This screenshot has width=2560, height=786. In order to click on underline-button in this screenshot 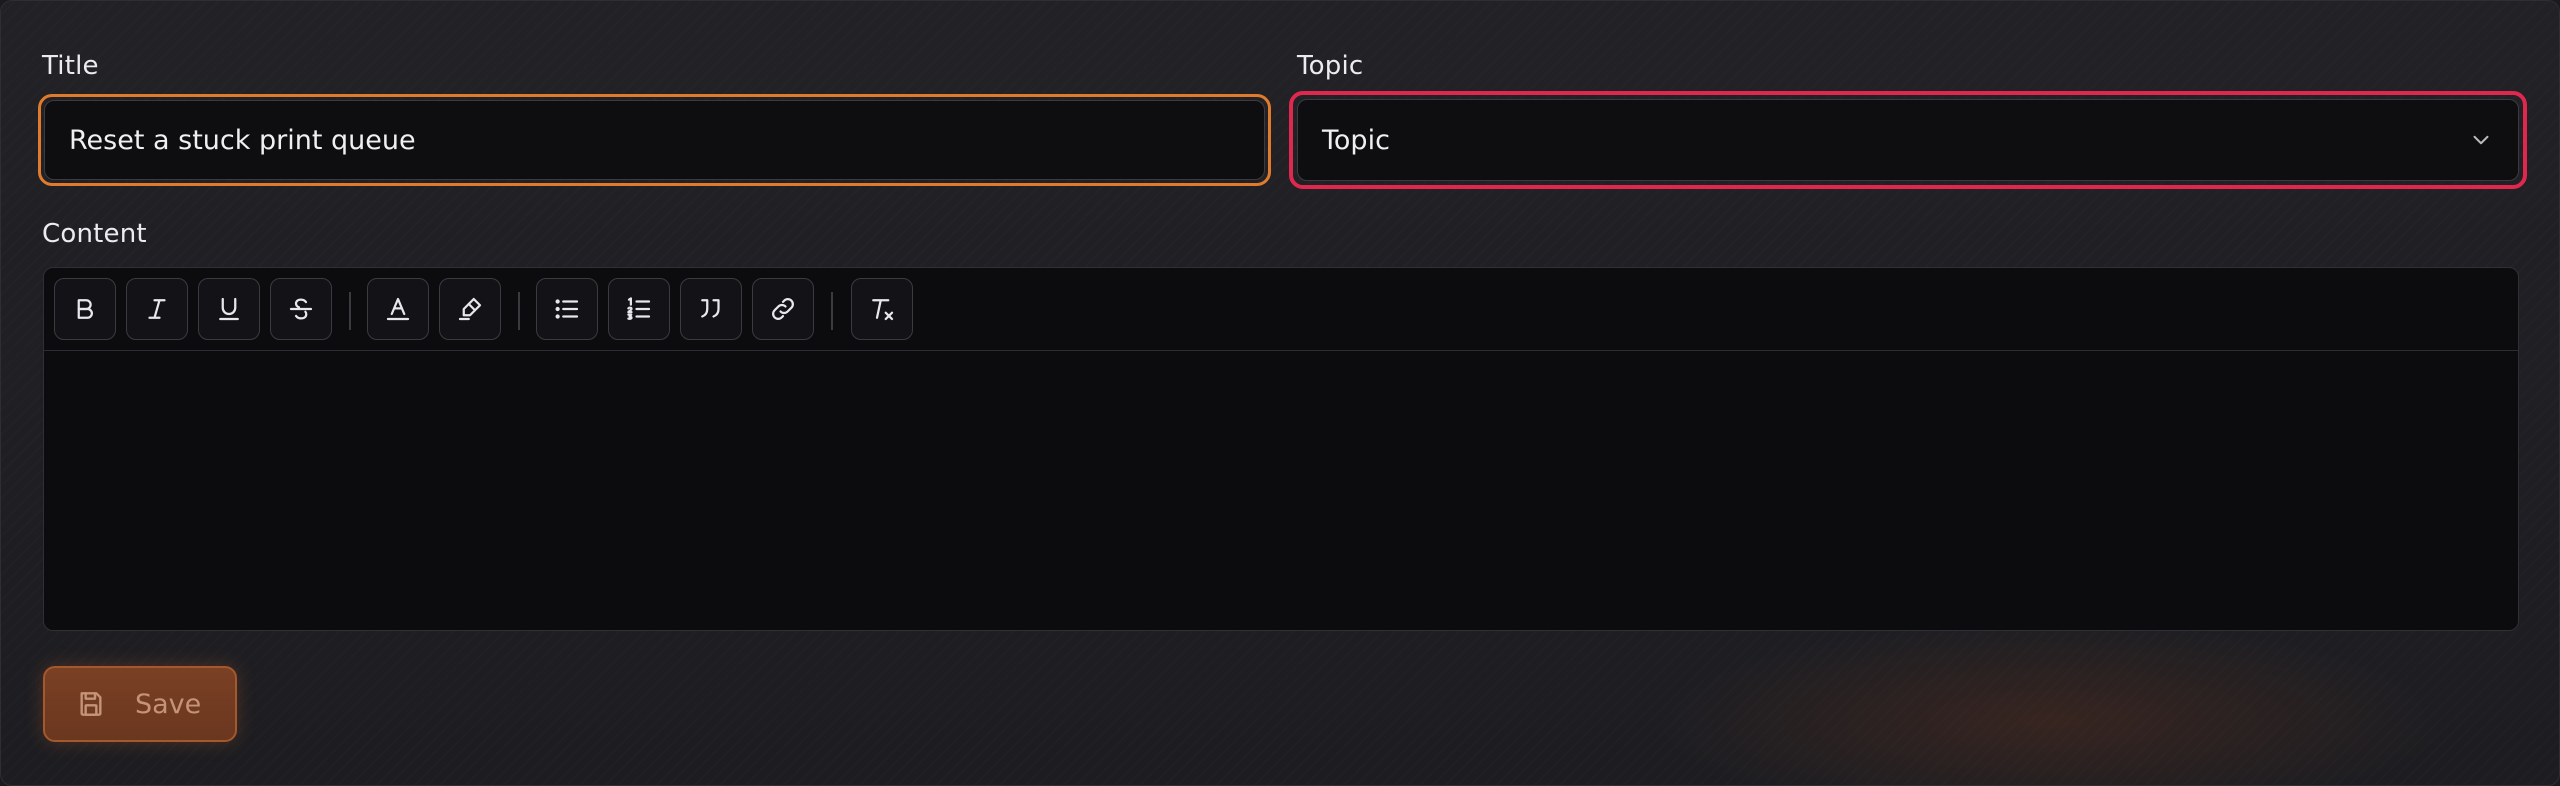, I will do `click(229, 309)`.